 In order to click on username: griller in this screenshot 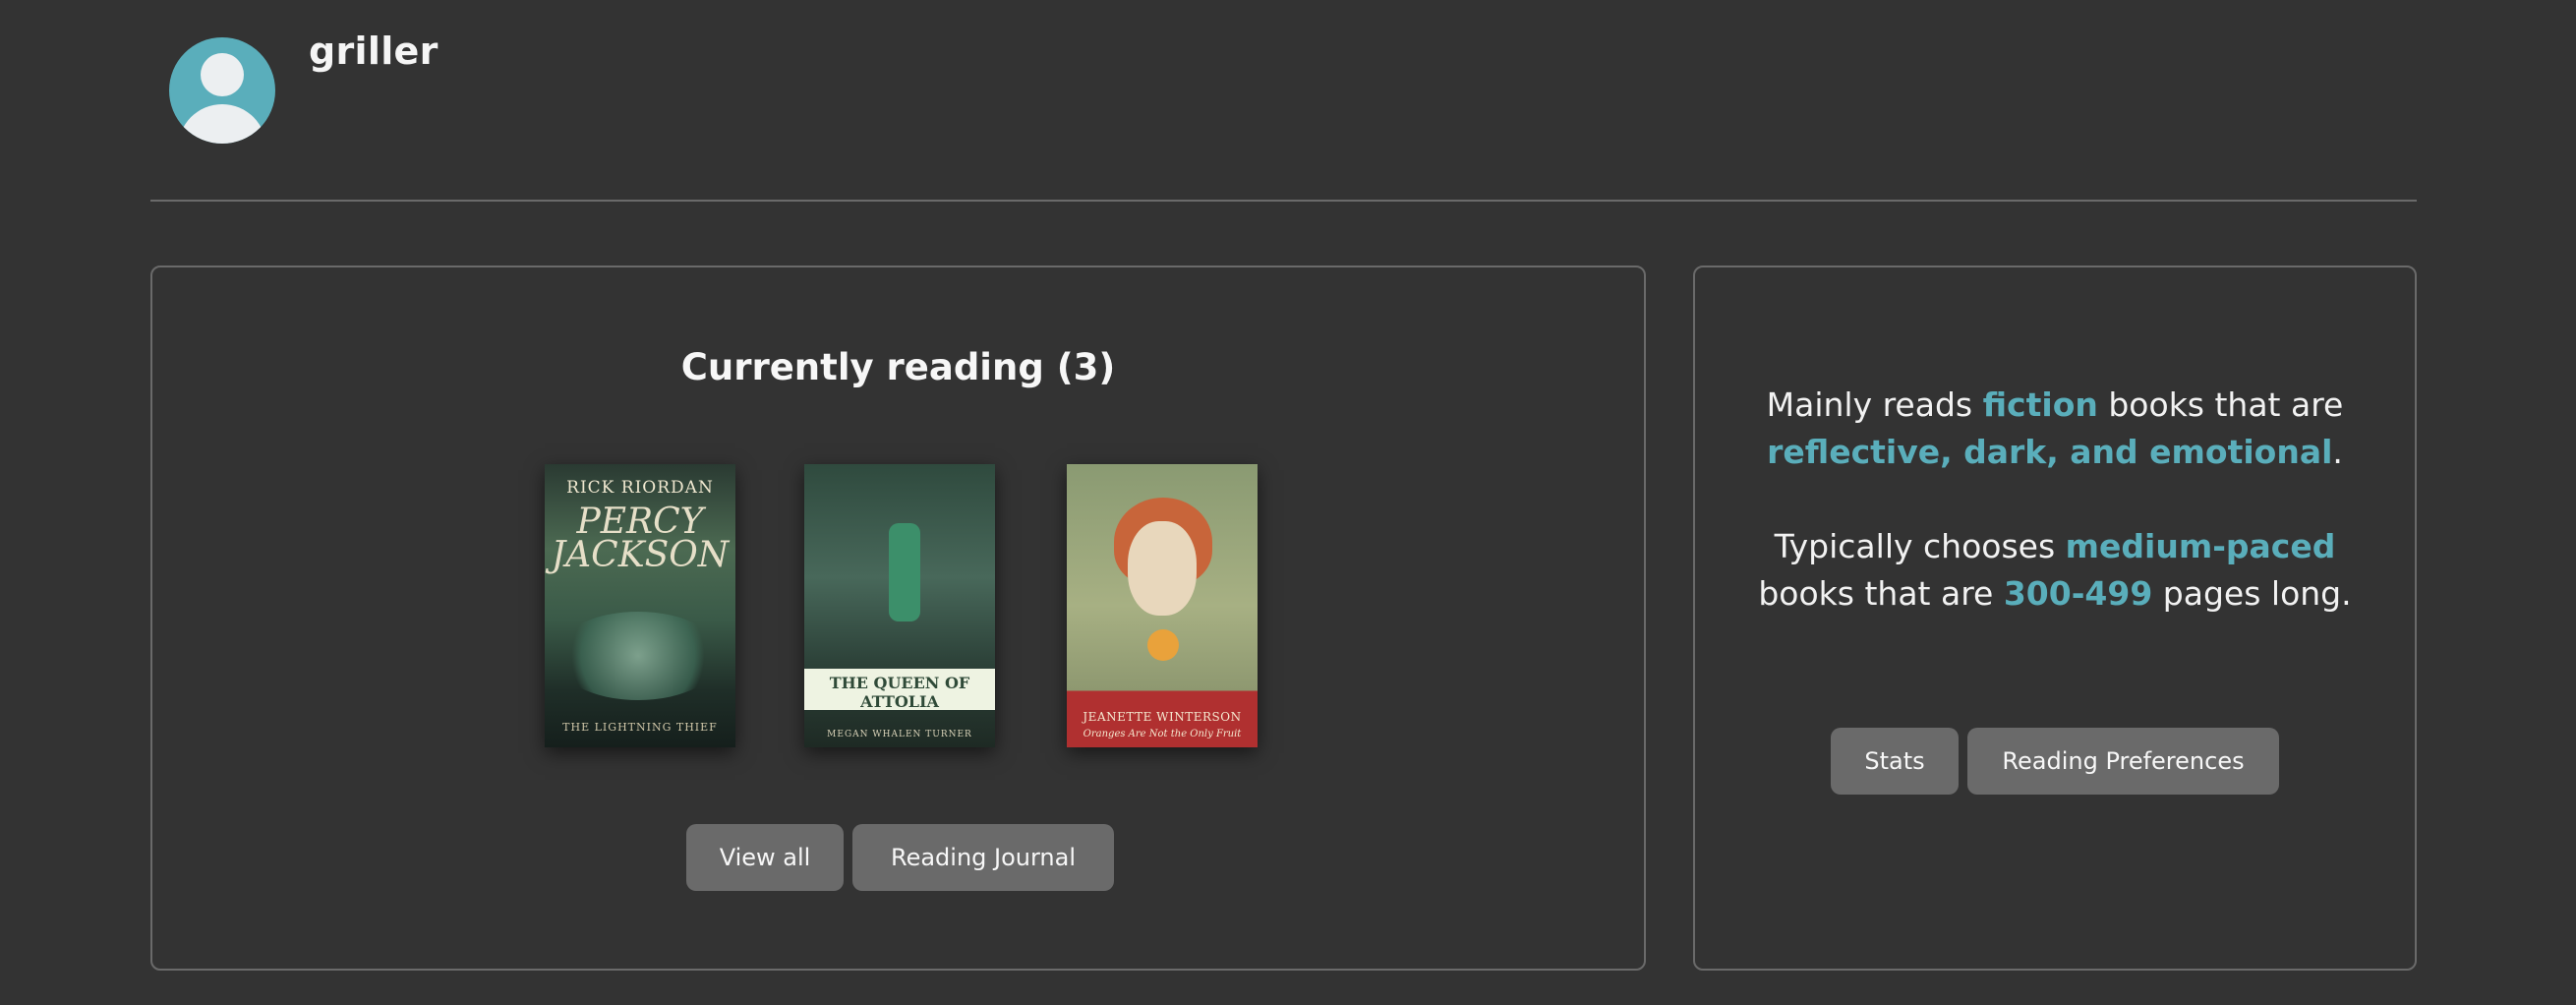, I will do `click(374, 51)`.